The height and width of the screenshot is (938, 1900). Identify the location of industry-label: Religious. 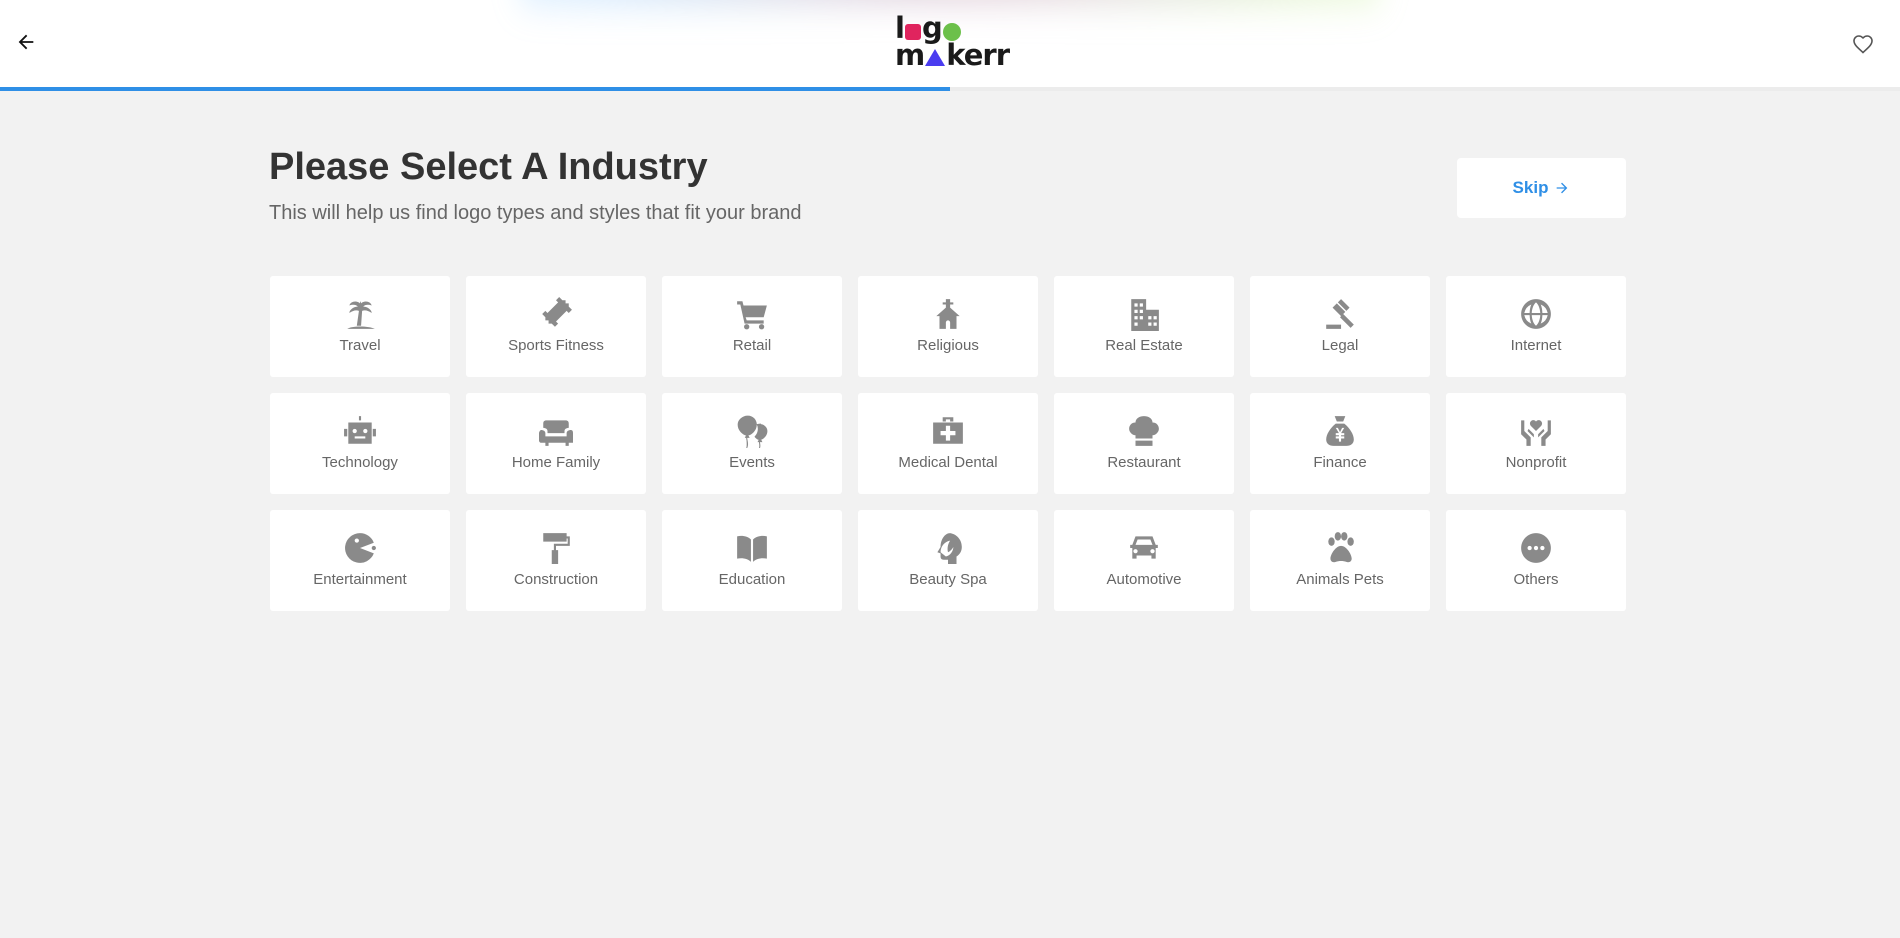
(948, 345).